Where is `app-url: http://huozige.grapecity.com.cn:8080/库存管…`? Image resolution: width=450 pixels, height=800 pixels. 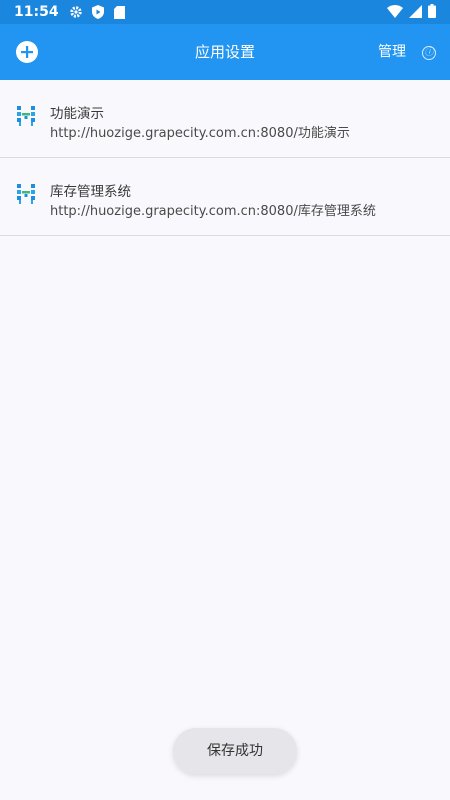 app-url: http://huozige.grapecity.com.cn:8080/库存管… is located at coordinates (213, 211).